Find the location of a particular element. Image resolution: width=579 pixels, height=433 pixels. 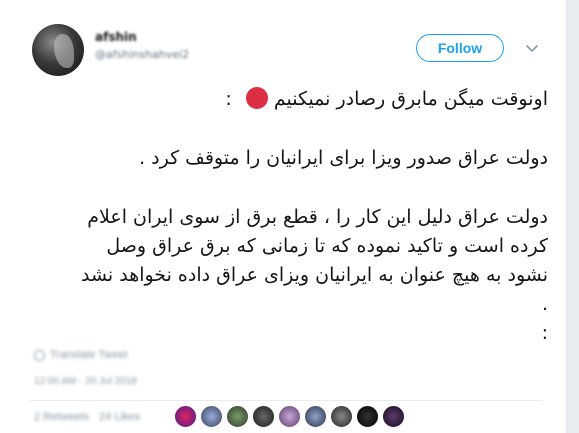

like-count: 24 Likes is located at coordinates (119, 417).